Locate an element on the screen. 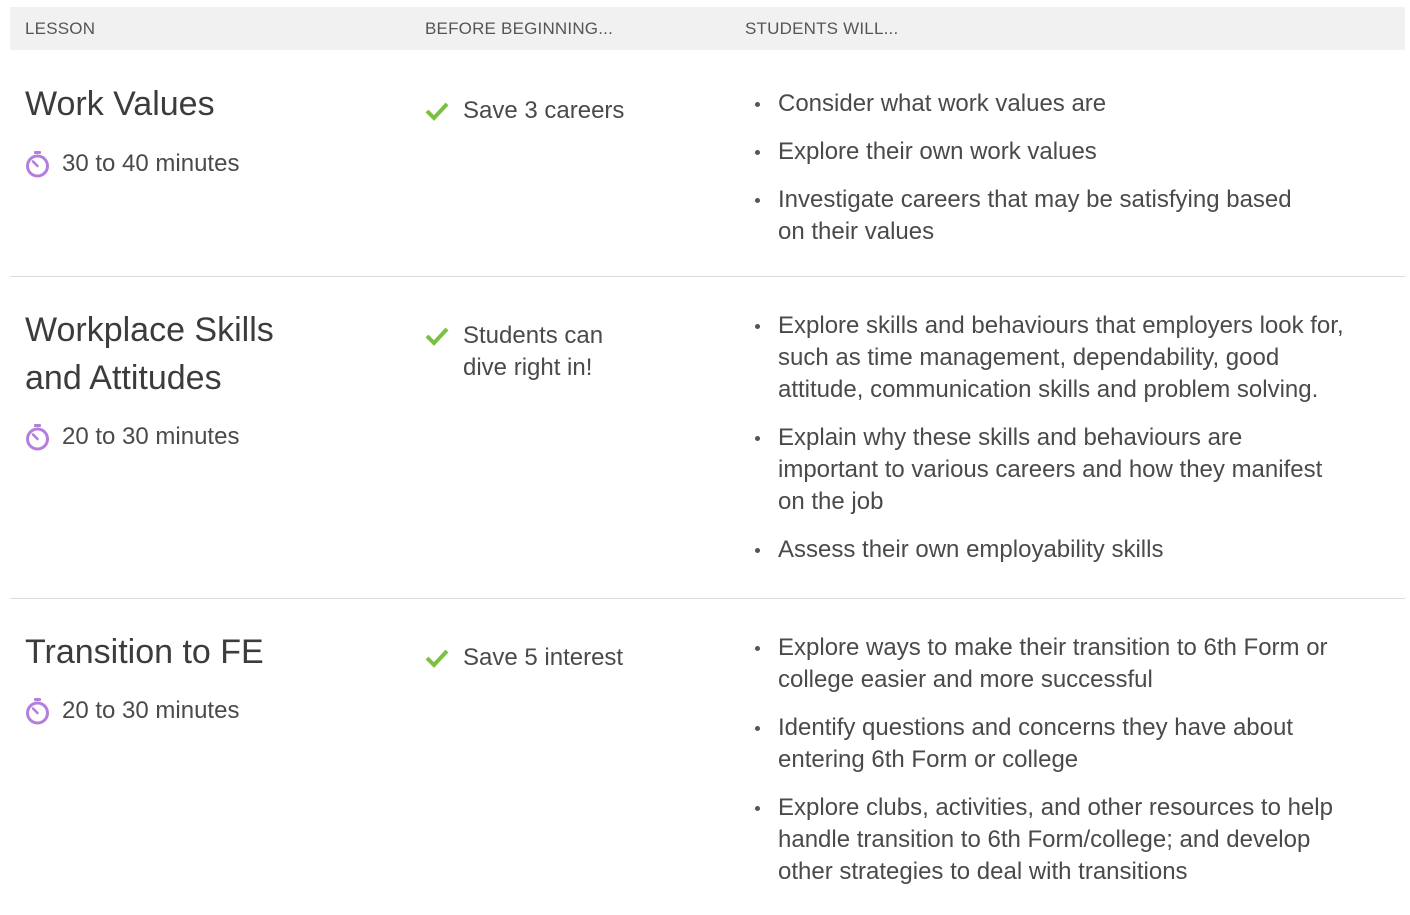  lesson-title: Workplace Skills and Attitudes is located at coordinates (149, 354).